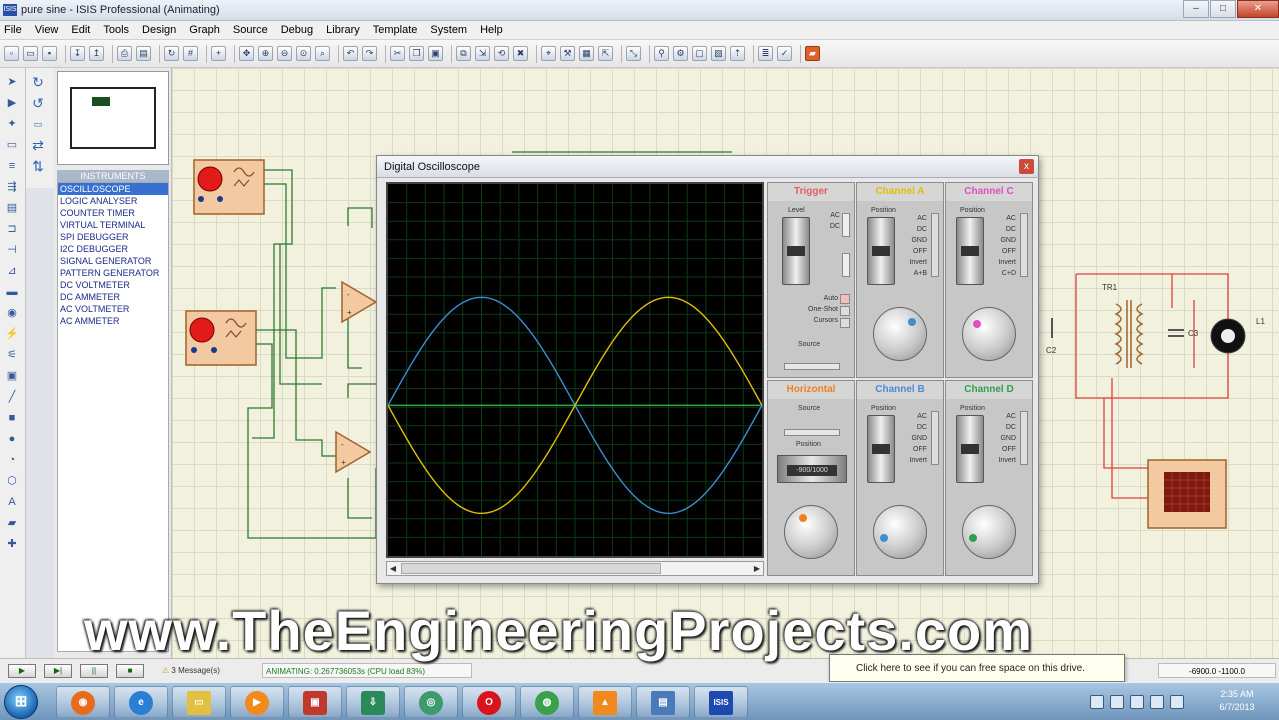 The image size is (1279, 720). I want to click on component-mode-icon: ▶, so click(12, 103).